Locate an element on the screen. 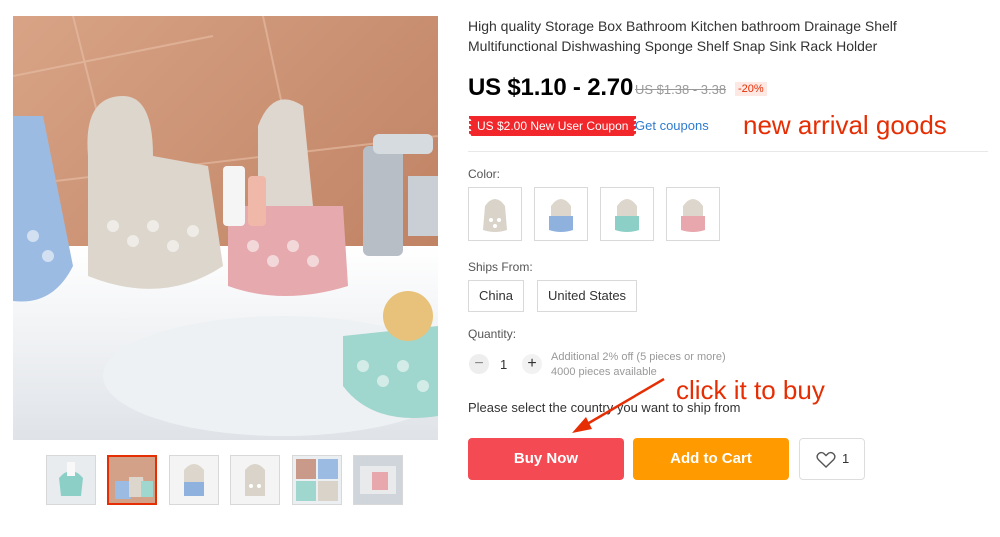  buy-now-button: Buy Now is located at coordinates (546, 459).